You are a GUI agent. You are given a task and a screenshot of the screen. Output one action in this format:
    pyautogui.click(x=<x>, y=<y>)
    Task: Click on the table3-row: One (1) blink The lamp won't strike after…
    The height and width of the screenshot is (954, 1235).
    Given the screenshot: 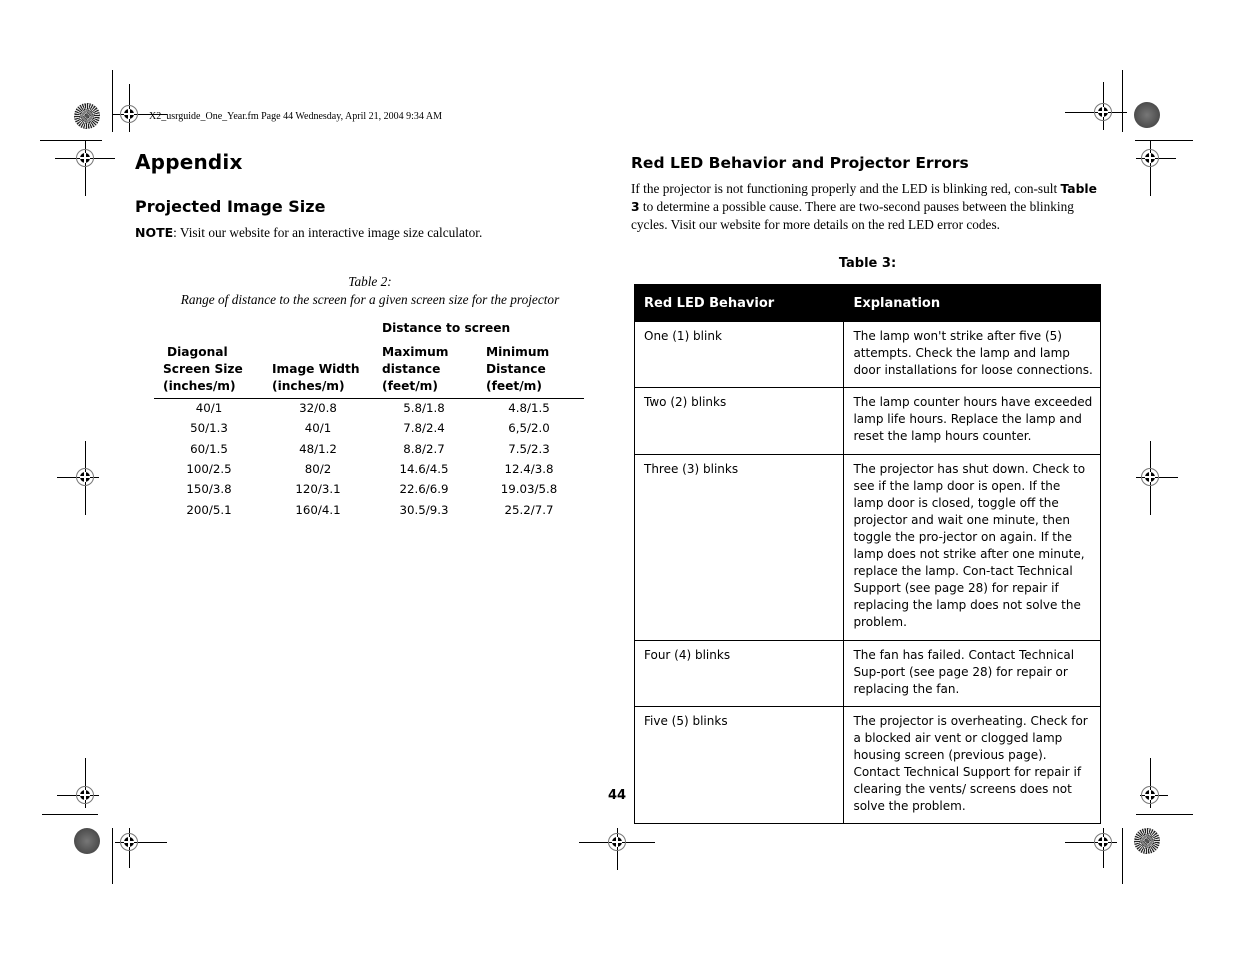 What is the action you would take?
    pyautogui.click(x=867, y=354)
    